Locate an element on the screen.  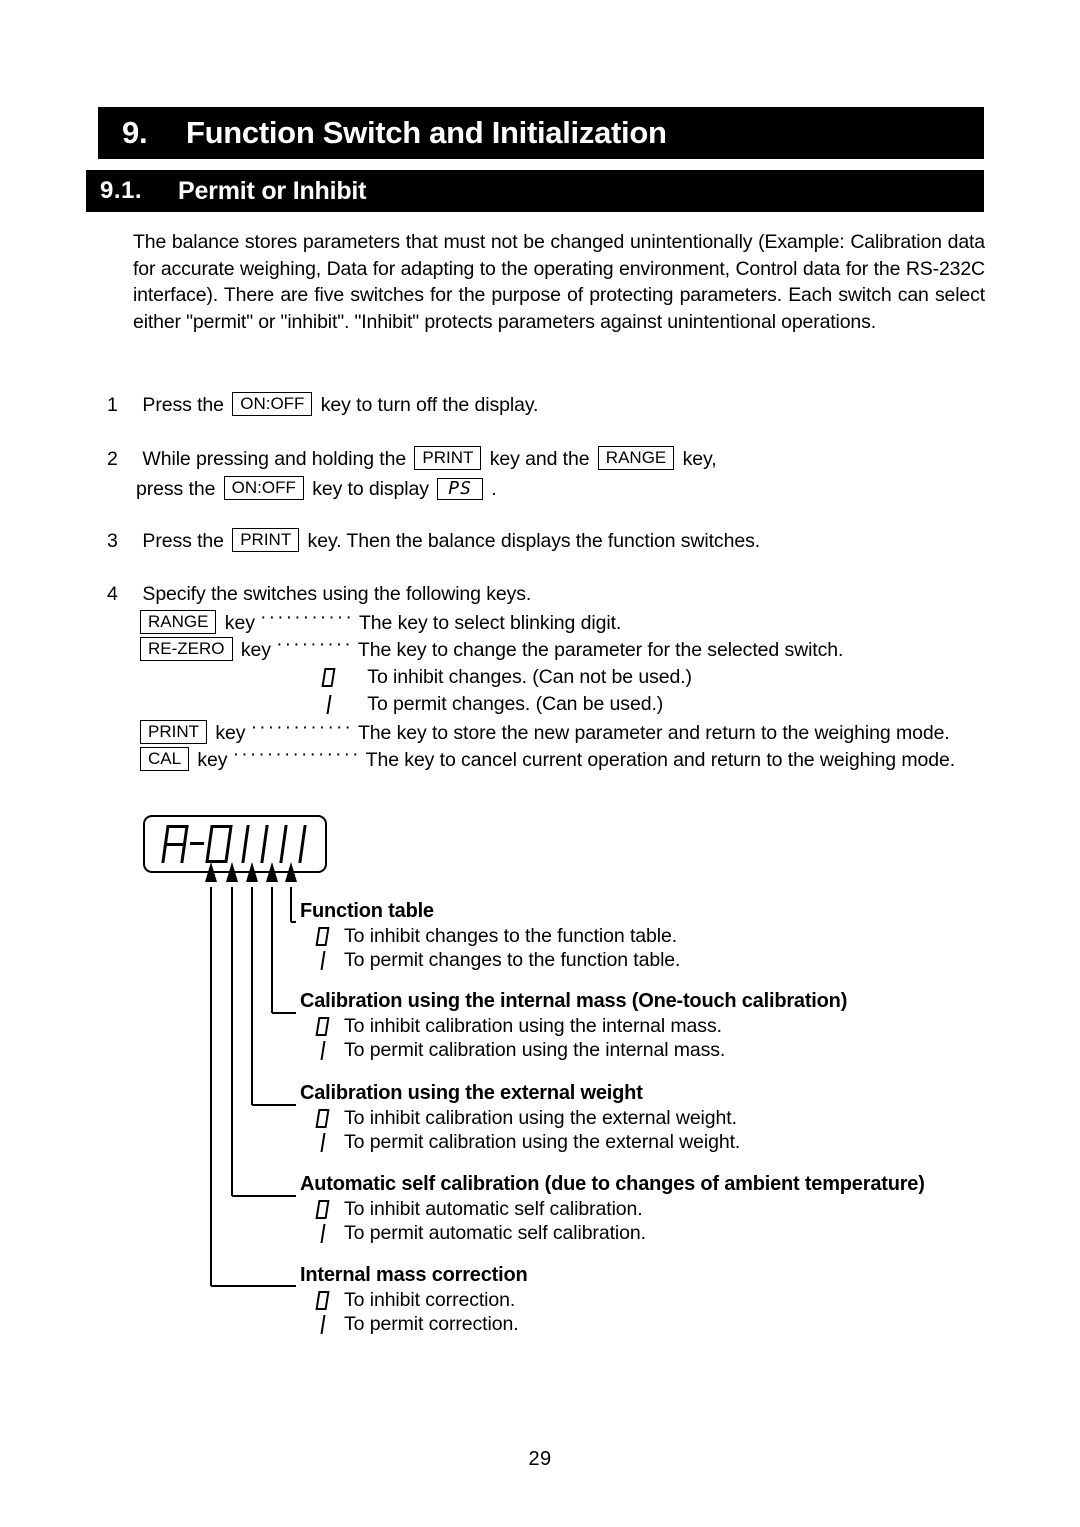
key-print-2: PRINT is located at coordinates (266, 540).